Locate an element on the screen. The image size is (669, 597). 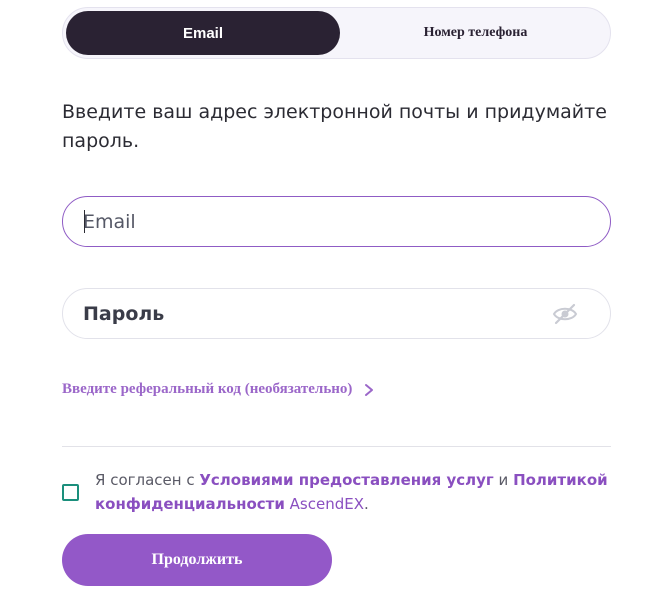
email-field is located at coordinates (313, 221).